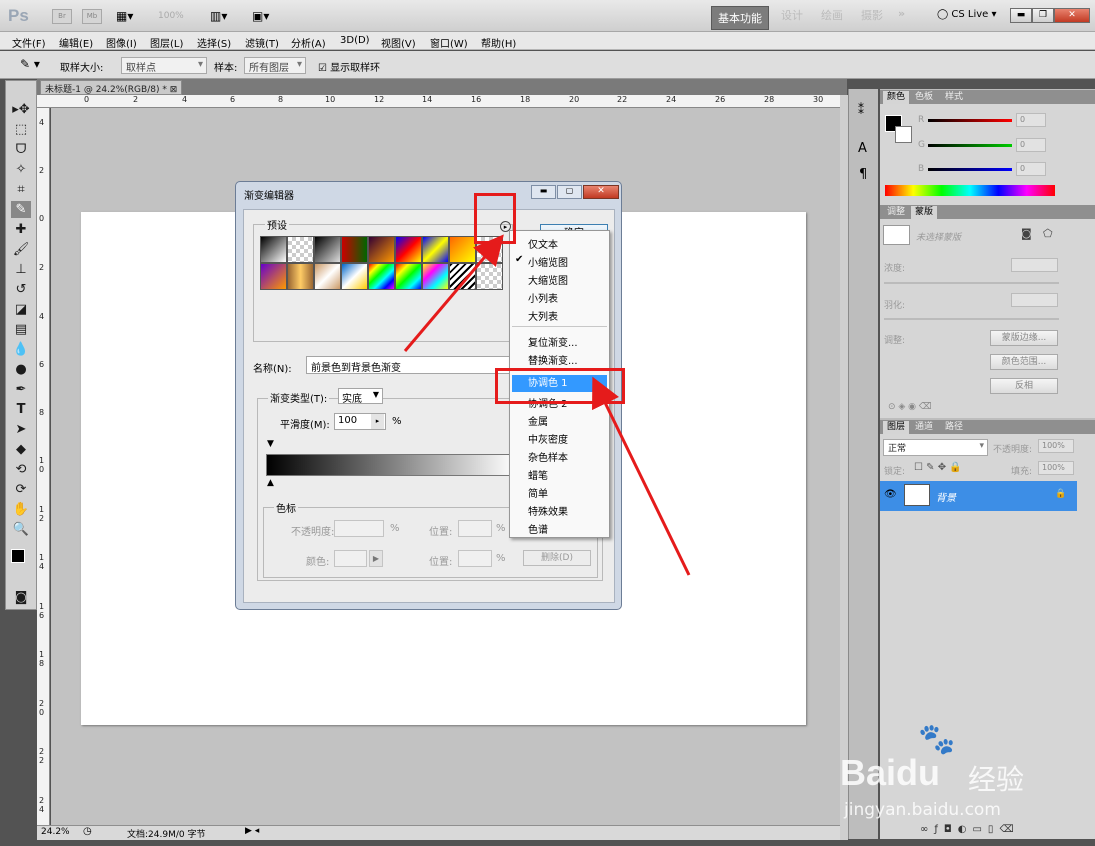 The height and width of the screenshot is (846, 1095). What do you see at coordinates (124, 16) in the screenshot?
I see `view-extras-icon: ▦▾` at bounding box center [124, 16].